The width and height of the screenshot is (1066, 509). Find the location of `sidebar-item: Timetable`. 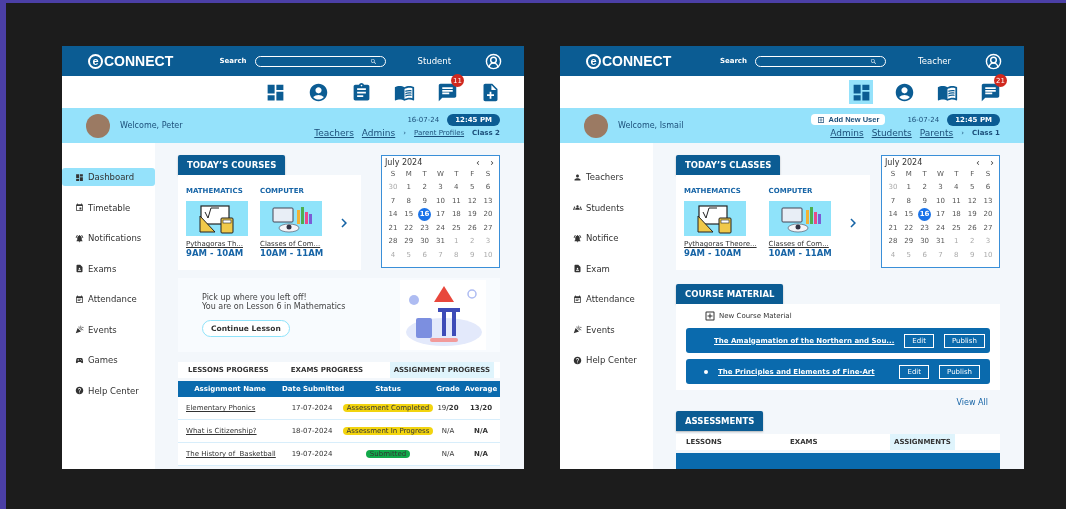

sidebar-item: Timetable is located at coordinates (108, 207).